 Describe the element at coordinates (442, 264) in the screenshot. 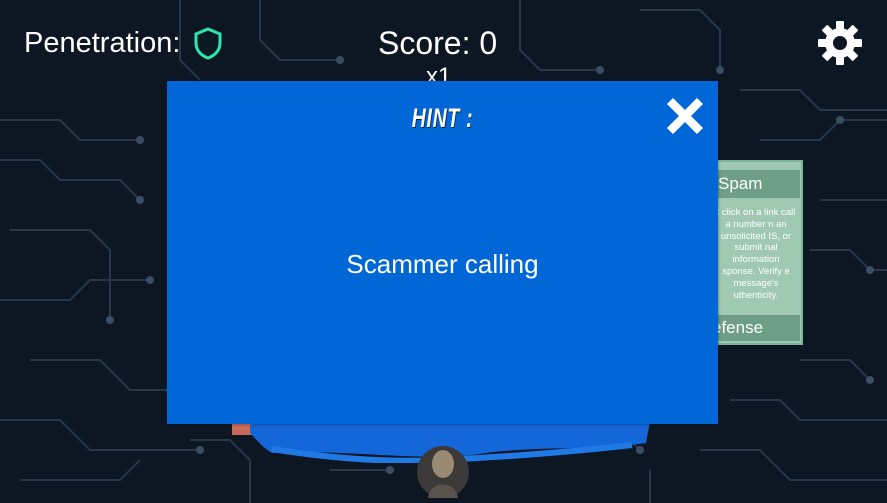

I see `hint-message: Scammer calling` at that location.